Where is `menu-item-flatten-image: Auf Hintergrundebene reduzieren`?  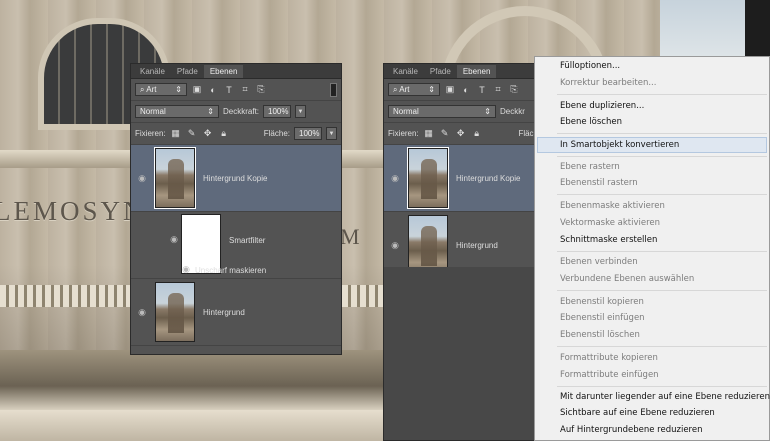 menu-item-flatten-image: Auf Hintergrundebene reduzieren is located at coordinates (631, 430).